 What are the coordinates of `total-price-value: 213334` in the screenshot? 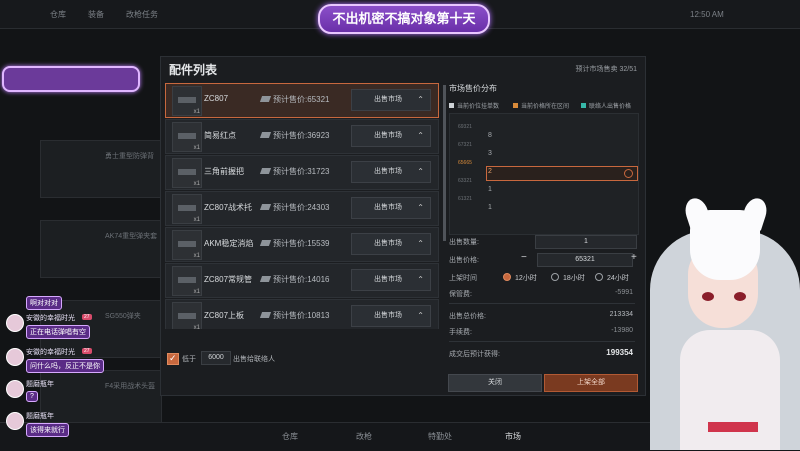 It's located at (621, 314).